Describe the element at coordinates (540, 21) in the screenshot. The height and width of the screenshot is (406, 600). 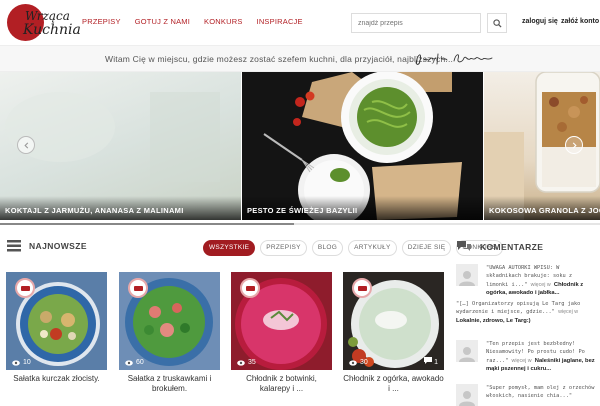
I see `login-link: zaloguj się` at that location.